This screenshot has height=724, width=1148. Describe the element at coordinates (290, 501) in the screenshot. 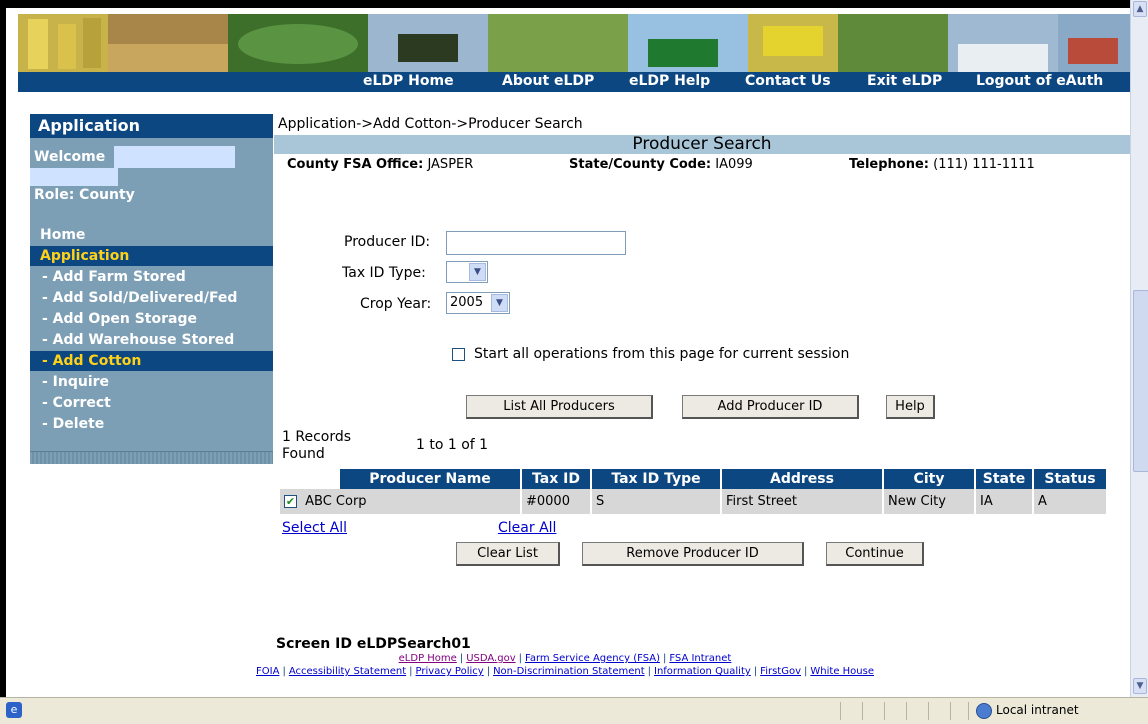

I see `row-checkbox: ✔` at that location.